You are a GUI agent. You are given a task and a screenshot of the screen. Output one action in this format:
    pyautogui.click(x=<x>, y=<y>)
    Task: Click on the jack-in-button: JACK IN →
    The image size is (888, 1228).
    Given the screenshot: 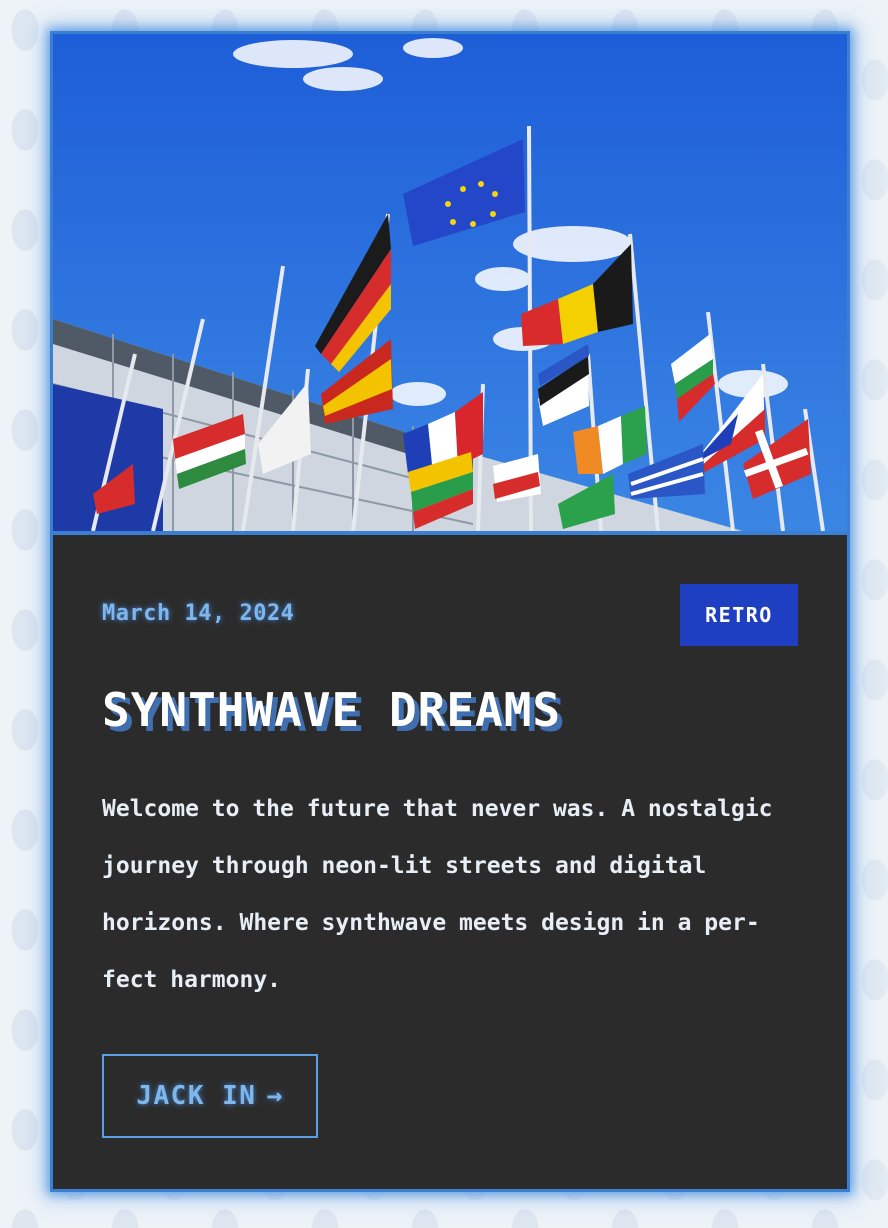 What is the action you would take?
    pyautogui.click(x=210, y=1096)
    